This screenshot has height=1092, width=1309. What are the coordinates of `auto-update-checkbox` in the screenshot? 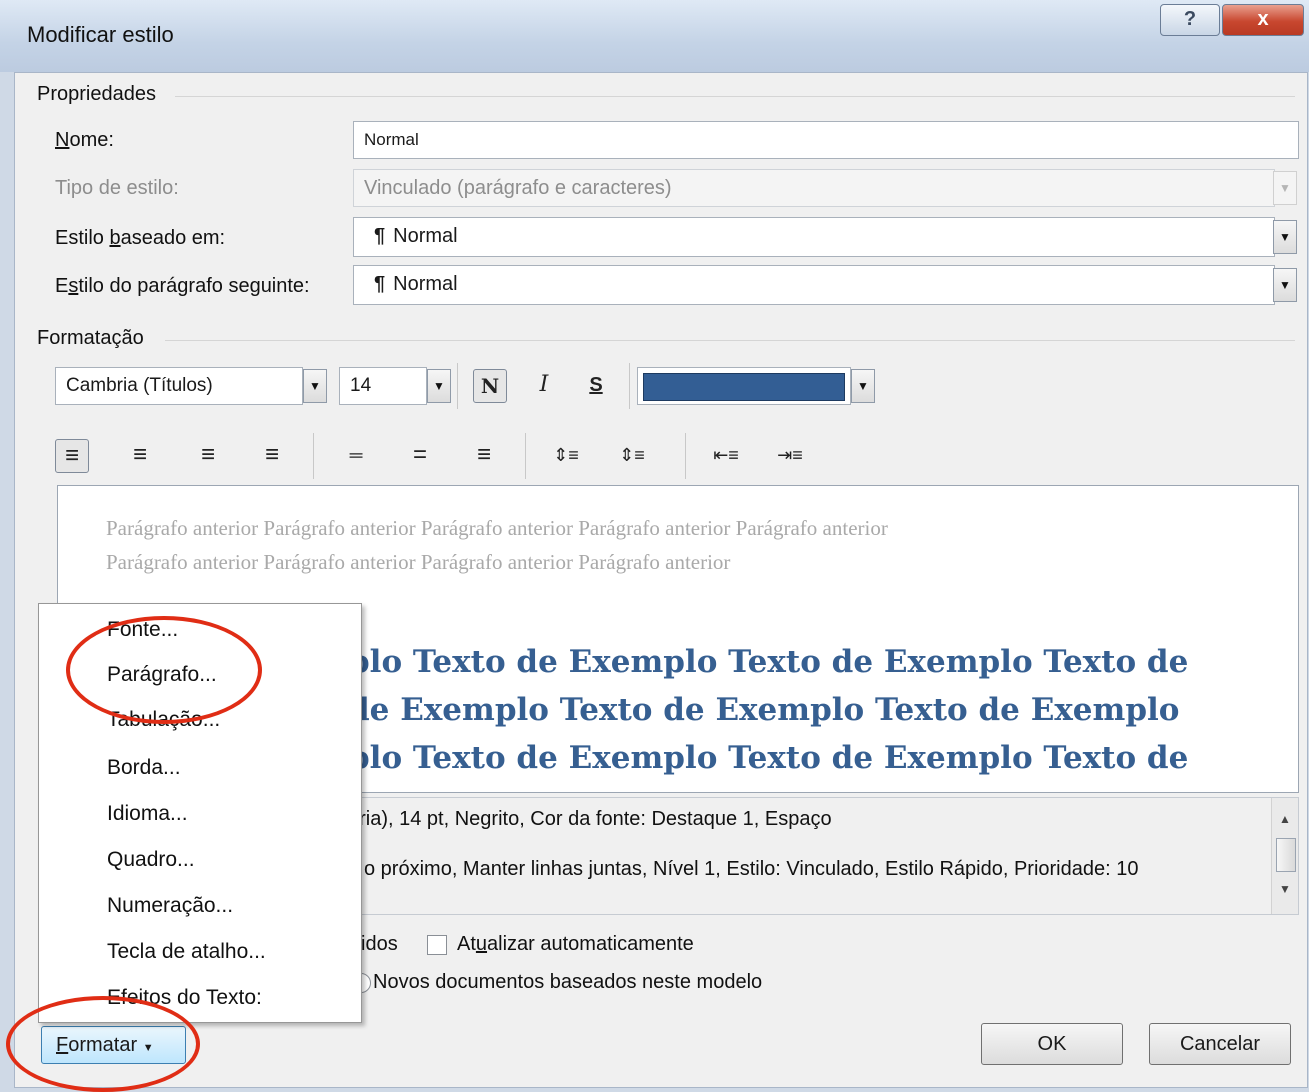 It's located at (437, 945).